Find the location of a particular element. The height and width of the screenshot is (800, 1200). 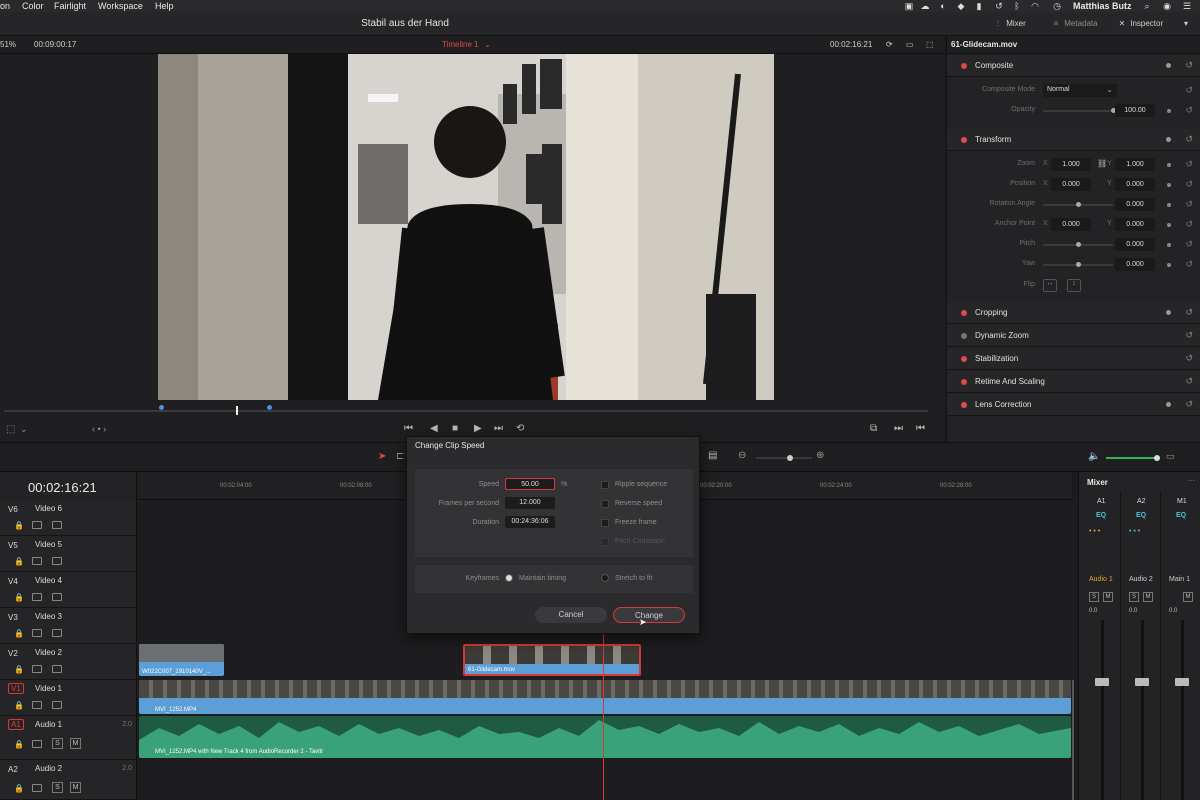

menu-workspace: Workspace is located at coordinates (120, 6).